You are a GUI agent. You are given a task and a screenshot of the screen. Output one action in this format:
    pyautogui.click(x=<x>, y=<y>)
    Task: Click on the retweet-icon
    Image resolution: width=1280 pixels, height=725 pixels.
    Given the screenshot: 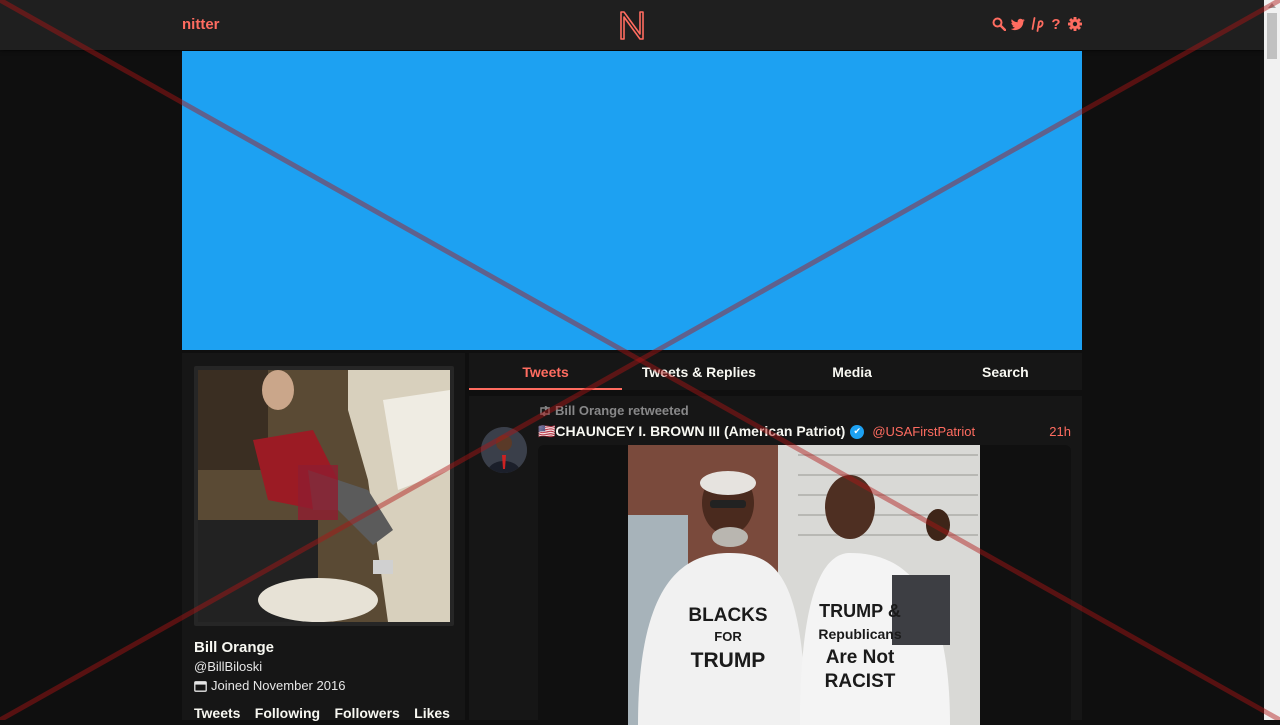 What is the action you would take?
    pyautogui.click(x=545, y=410)
    